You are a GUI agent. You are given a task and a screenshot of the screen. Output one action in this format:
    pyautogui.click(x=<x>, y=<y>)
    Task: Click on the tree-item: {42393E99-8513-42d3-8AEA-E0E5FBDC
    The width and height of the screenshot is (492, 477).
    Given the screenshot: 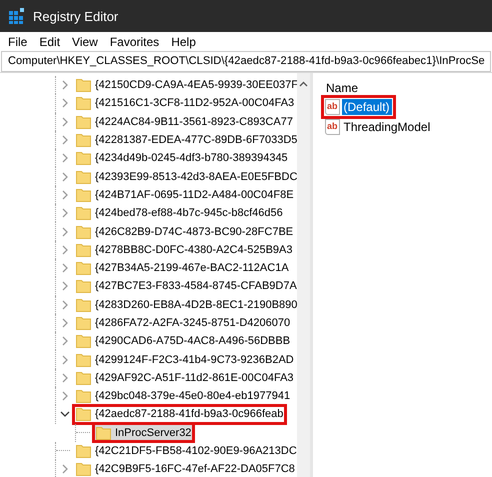 What is the action you would take?
    pyautogui.click(x=185, y=177)
    